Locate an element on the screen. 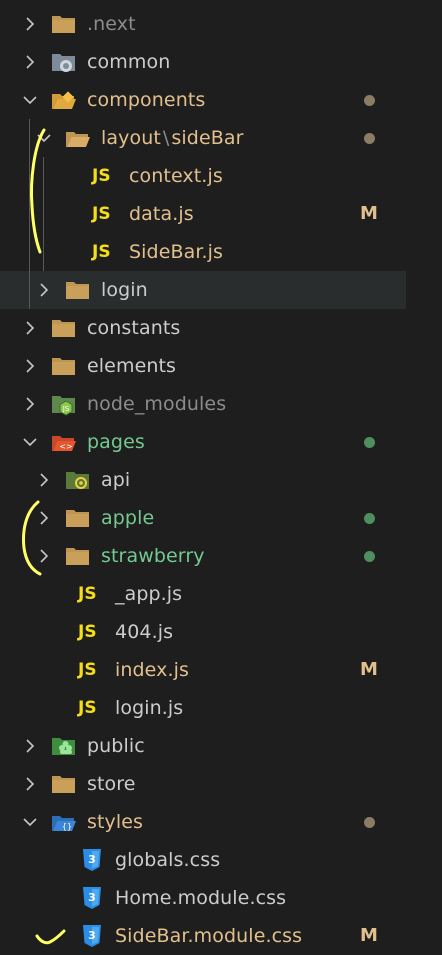  item-label-text: data.js is located at coordinates (161, 214).